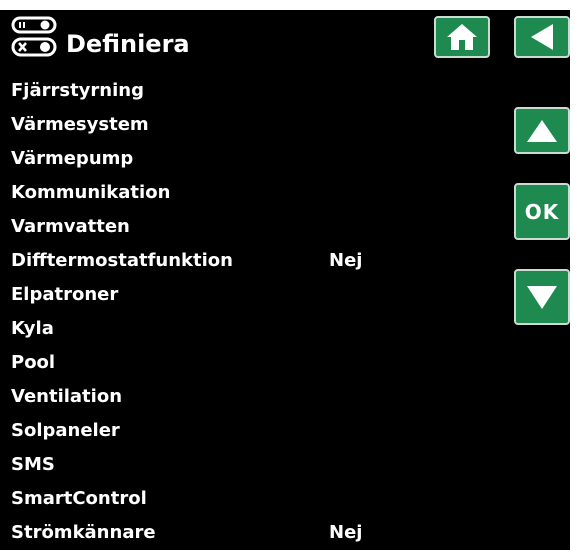 The width and height of the screenshot is (581, 550). What do you see at coordinates (67, 396) in the screenshot?
I see `menu-item-label: Ventilation` at bounding box center [67, 396].